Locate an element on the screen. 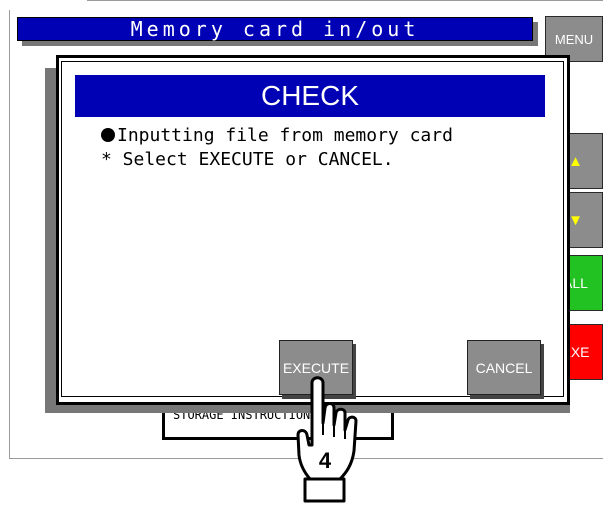  screen-top-border is located at coordinates (345, 0).